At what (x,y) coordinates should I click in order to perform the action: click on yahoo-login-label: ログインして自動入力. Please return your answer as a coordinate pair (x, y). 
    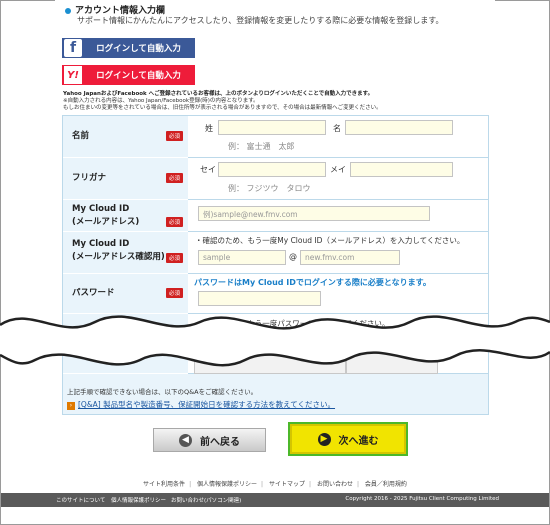
    Looking at the image, I should click on (138, 76).